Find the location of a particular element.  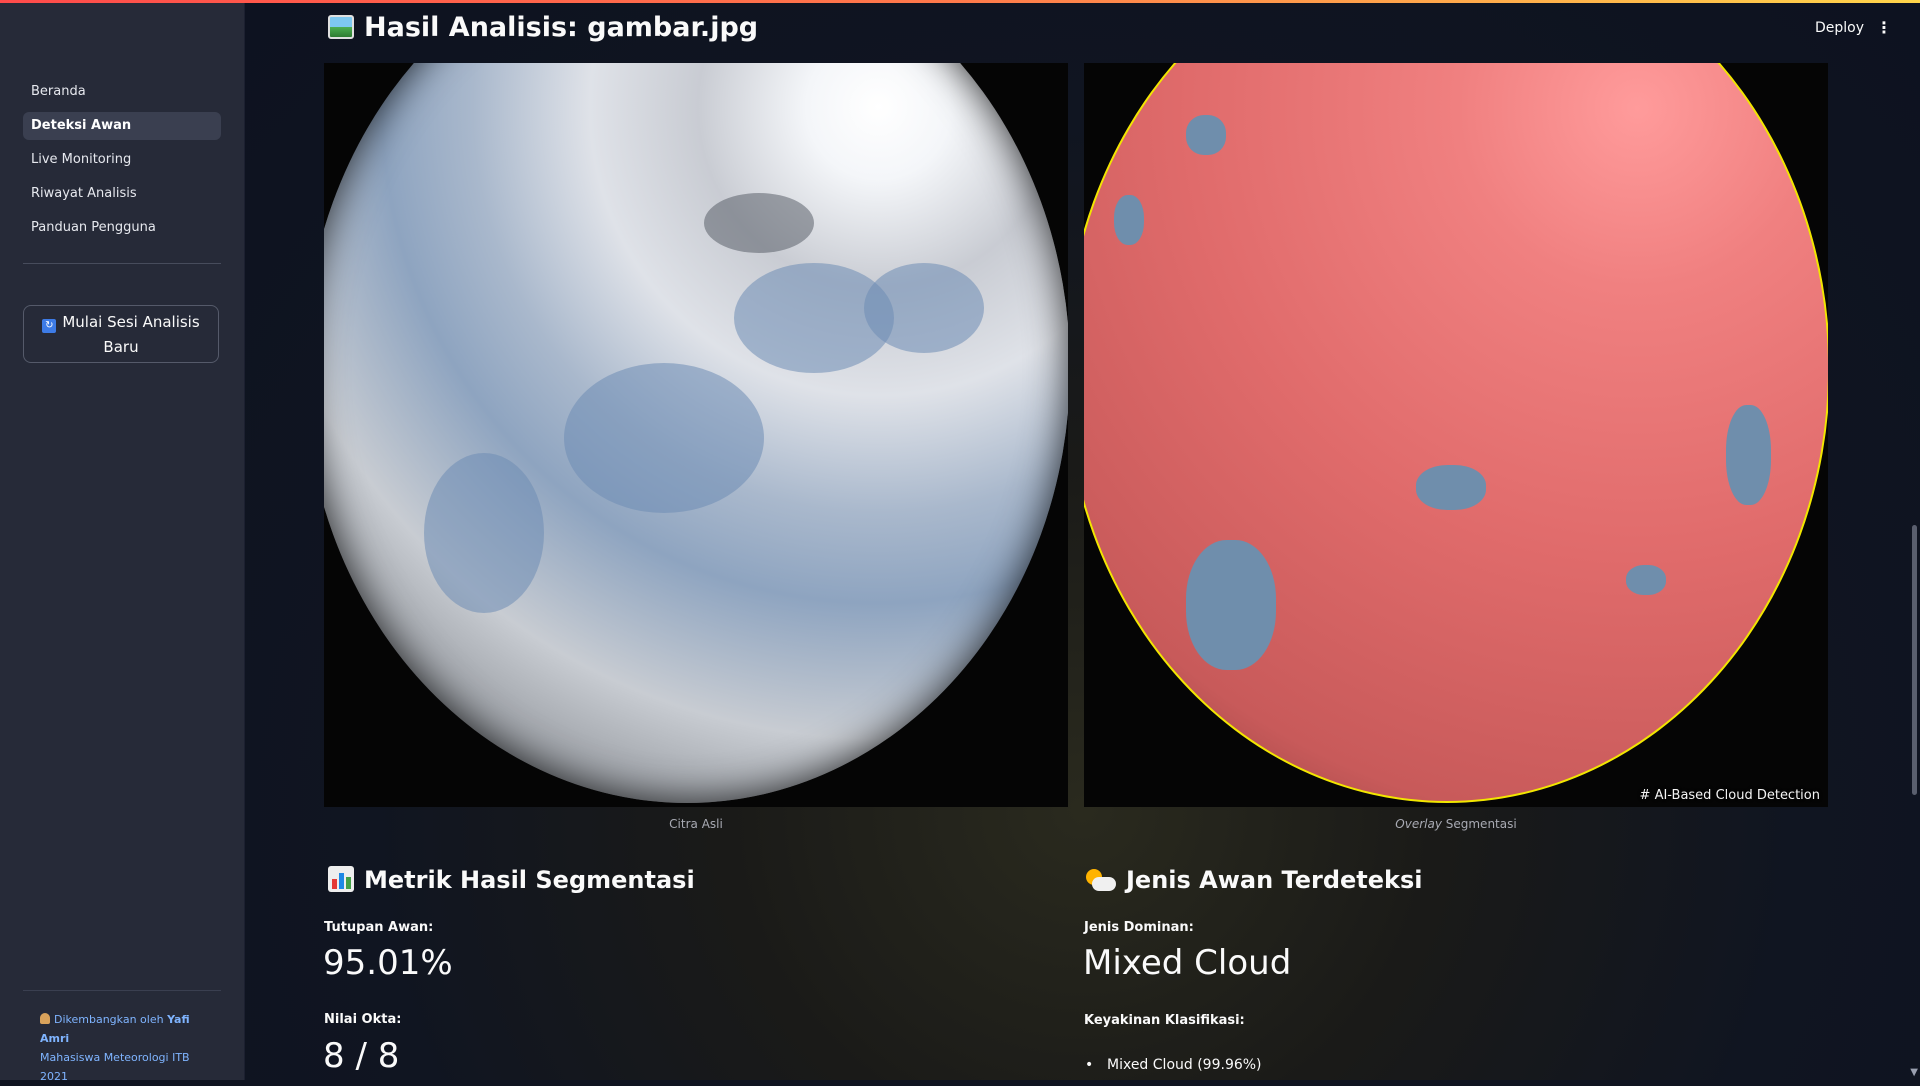

overlay-caption-rest: Segmentasi is located at coordinates (1479, 824).